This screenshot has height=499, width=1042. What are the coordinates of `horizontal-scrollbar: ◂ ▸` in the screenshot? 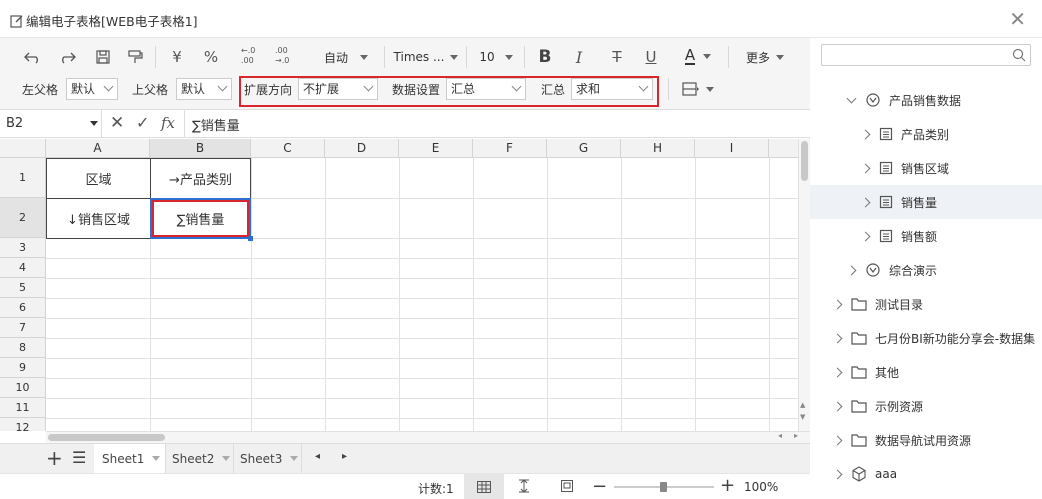 It's located at (428, 437).